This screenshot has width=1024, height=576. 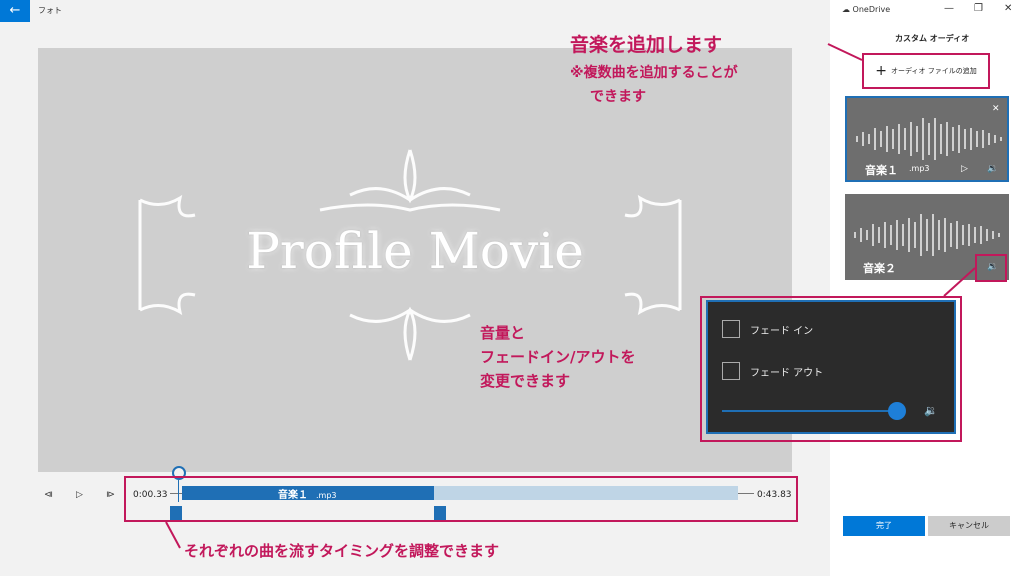 What do you see at coordinates (342, 551) in the screenshot?
I see `annotation-timing-note: それぞれの曲を流すタイミングを調整できます` at bounding box center [342, 551].